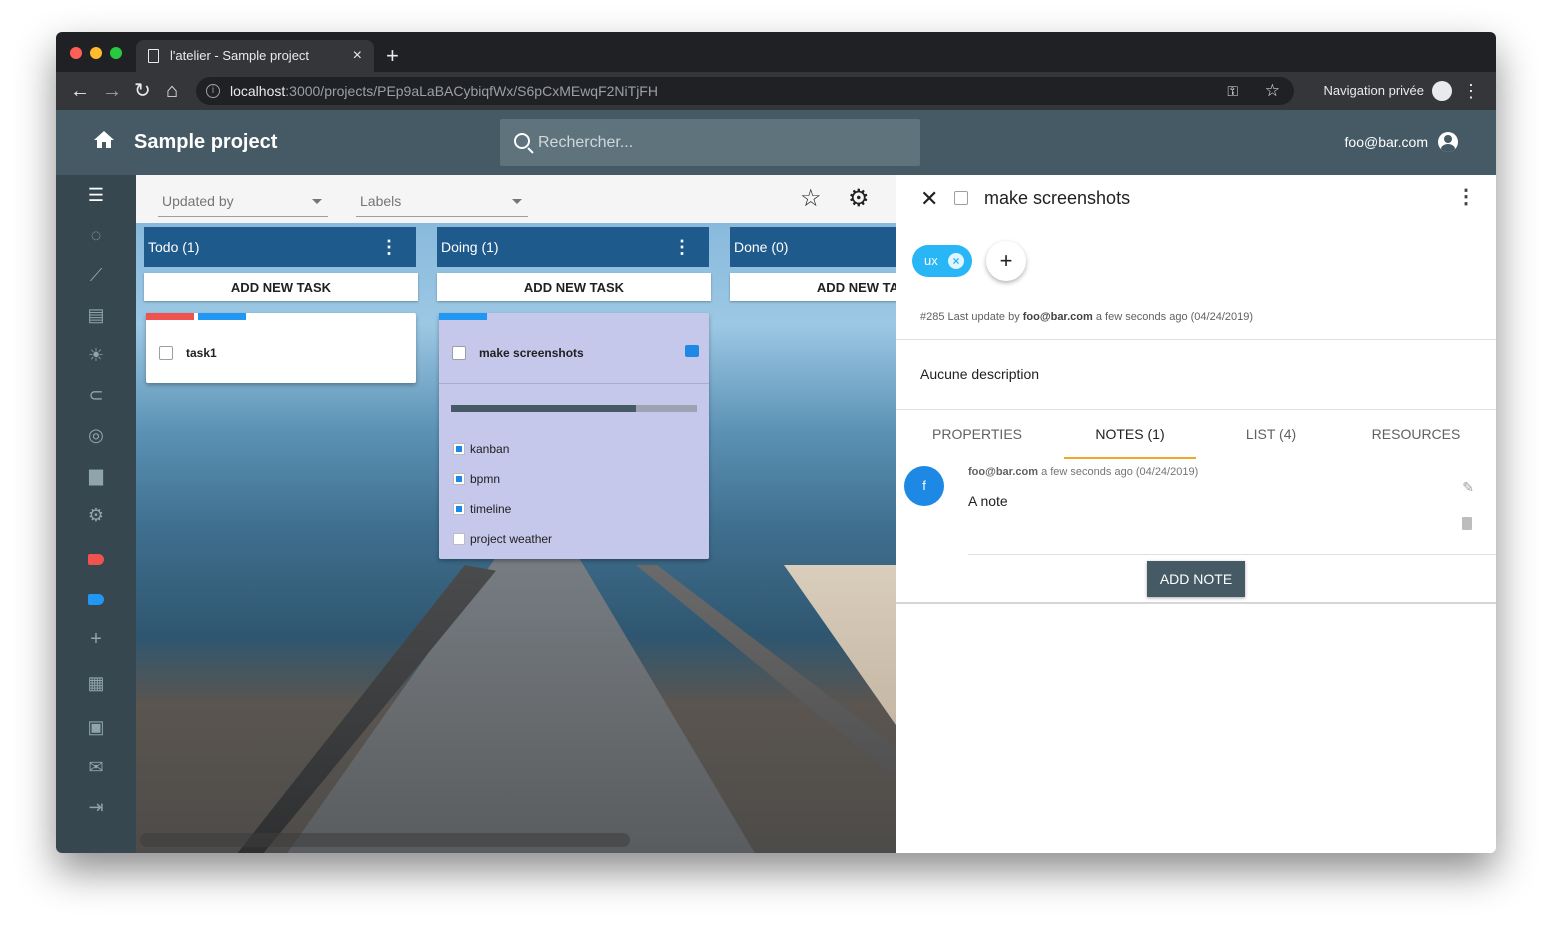  I want to click on trash-icon: ▆, so click(96, 475).